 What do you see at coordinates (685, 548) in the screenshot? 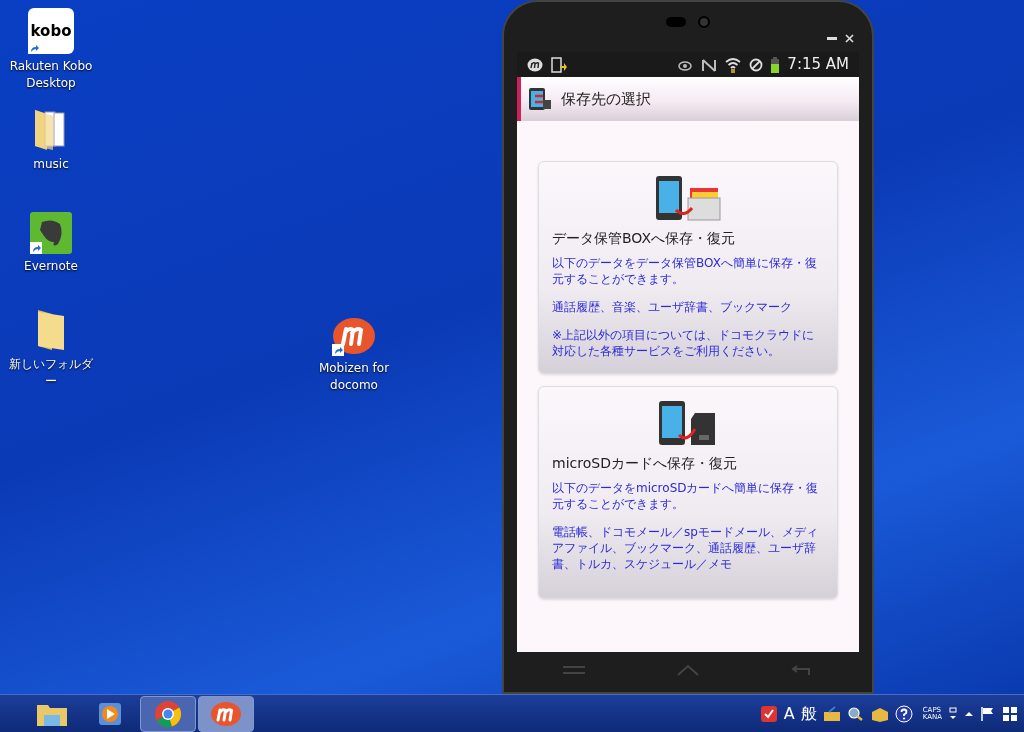
I see `option-description: 電話帳、ドコモメール／spモードメール、メディアファイル、ブックマーク、通話履歴、ユーザ辞書、トルカ、スケジュール／メモ` at bounding box center [685, 548].